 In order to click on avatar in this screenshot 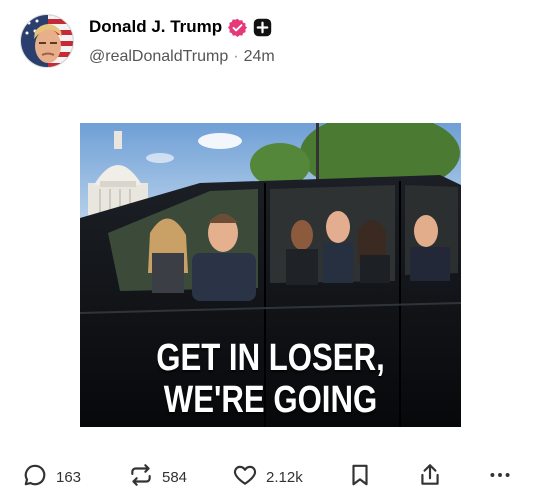, I will do `click(47, 41)`.